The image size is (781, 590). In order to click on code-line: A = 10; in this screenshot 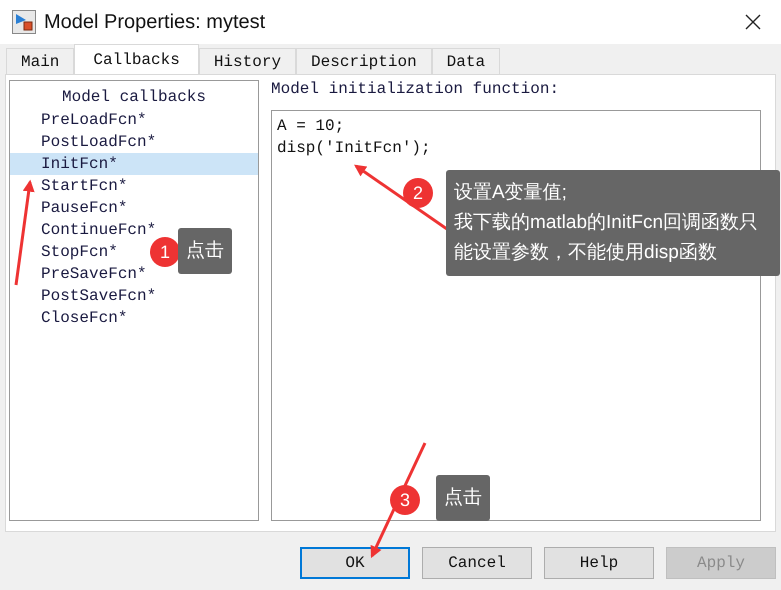, I will do `click(311, 126)`.